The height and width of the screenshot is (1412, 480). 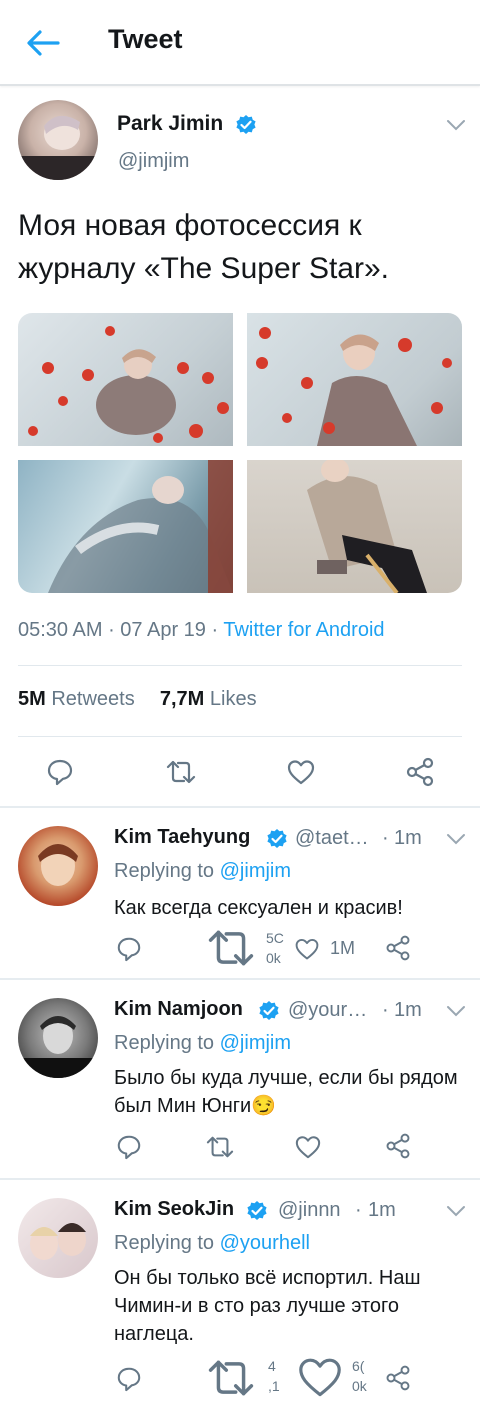 What do you see at coordinates (258, 908) in the screenshot?
I see `reply-text: Как всегда сексуален и красив!` at bounding box center [258, 908].